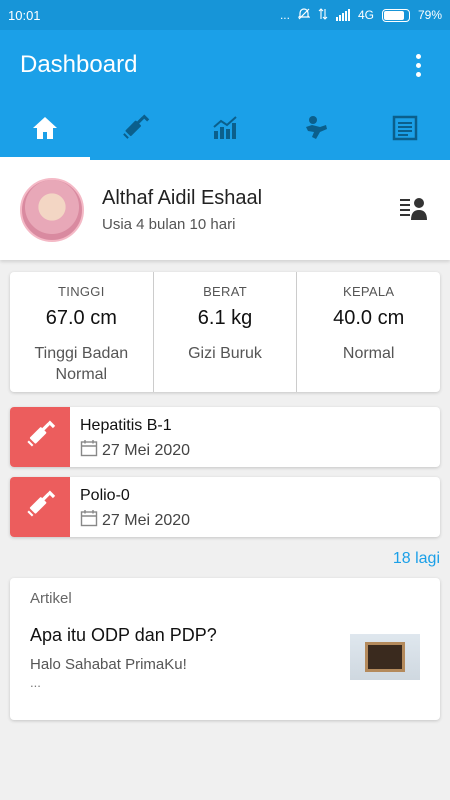 The image size is (450, 800). I want to click on battery-icon, so click(395, 15).